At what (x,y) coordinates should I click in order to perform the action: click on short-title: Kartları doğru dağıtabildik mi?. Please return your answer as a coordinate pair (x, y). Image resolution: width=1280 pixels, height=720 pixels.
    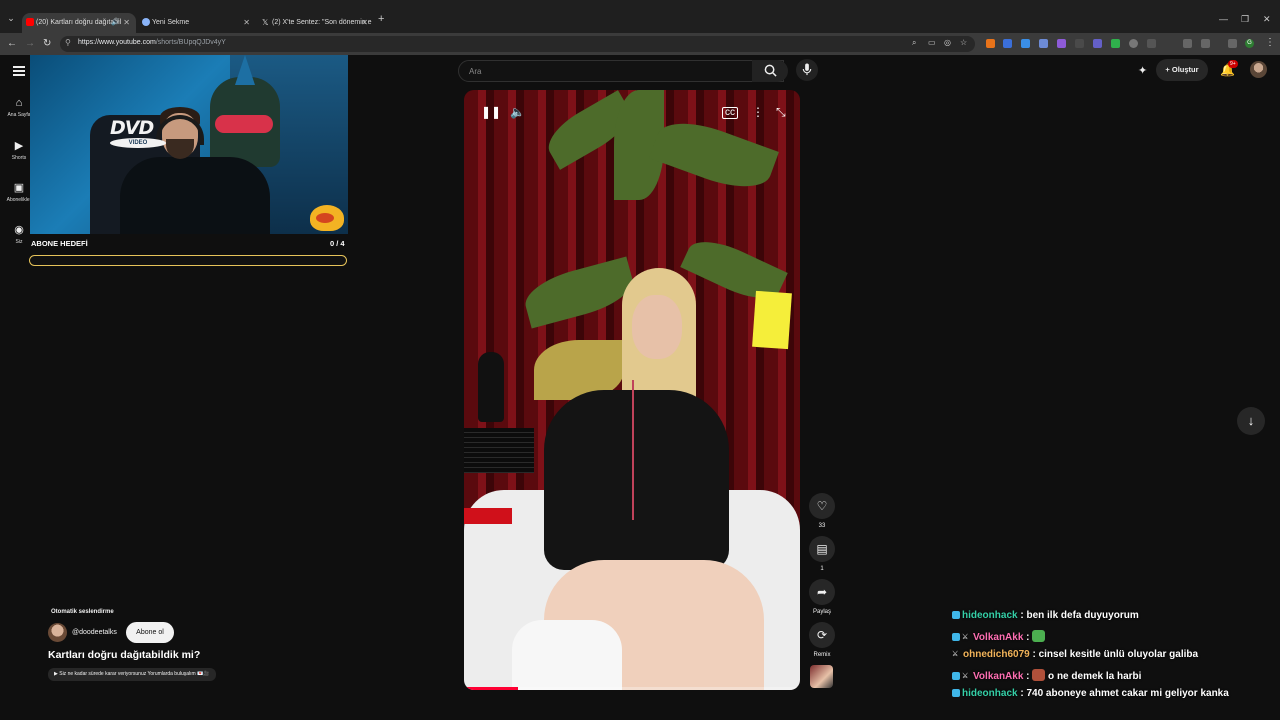
    Looking at the image, I should click on (124, 655).